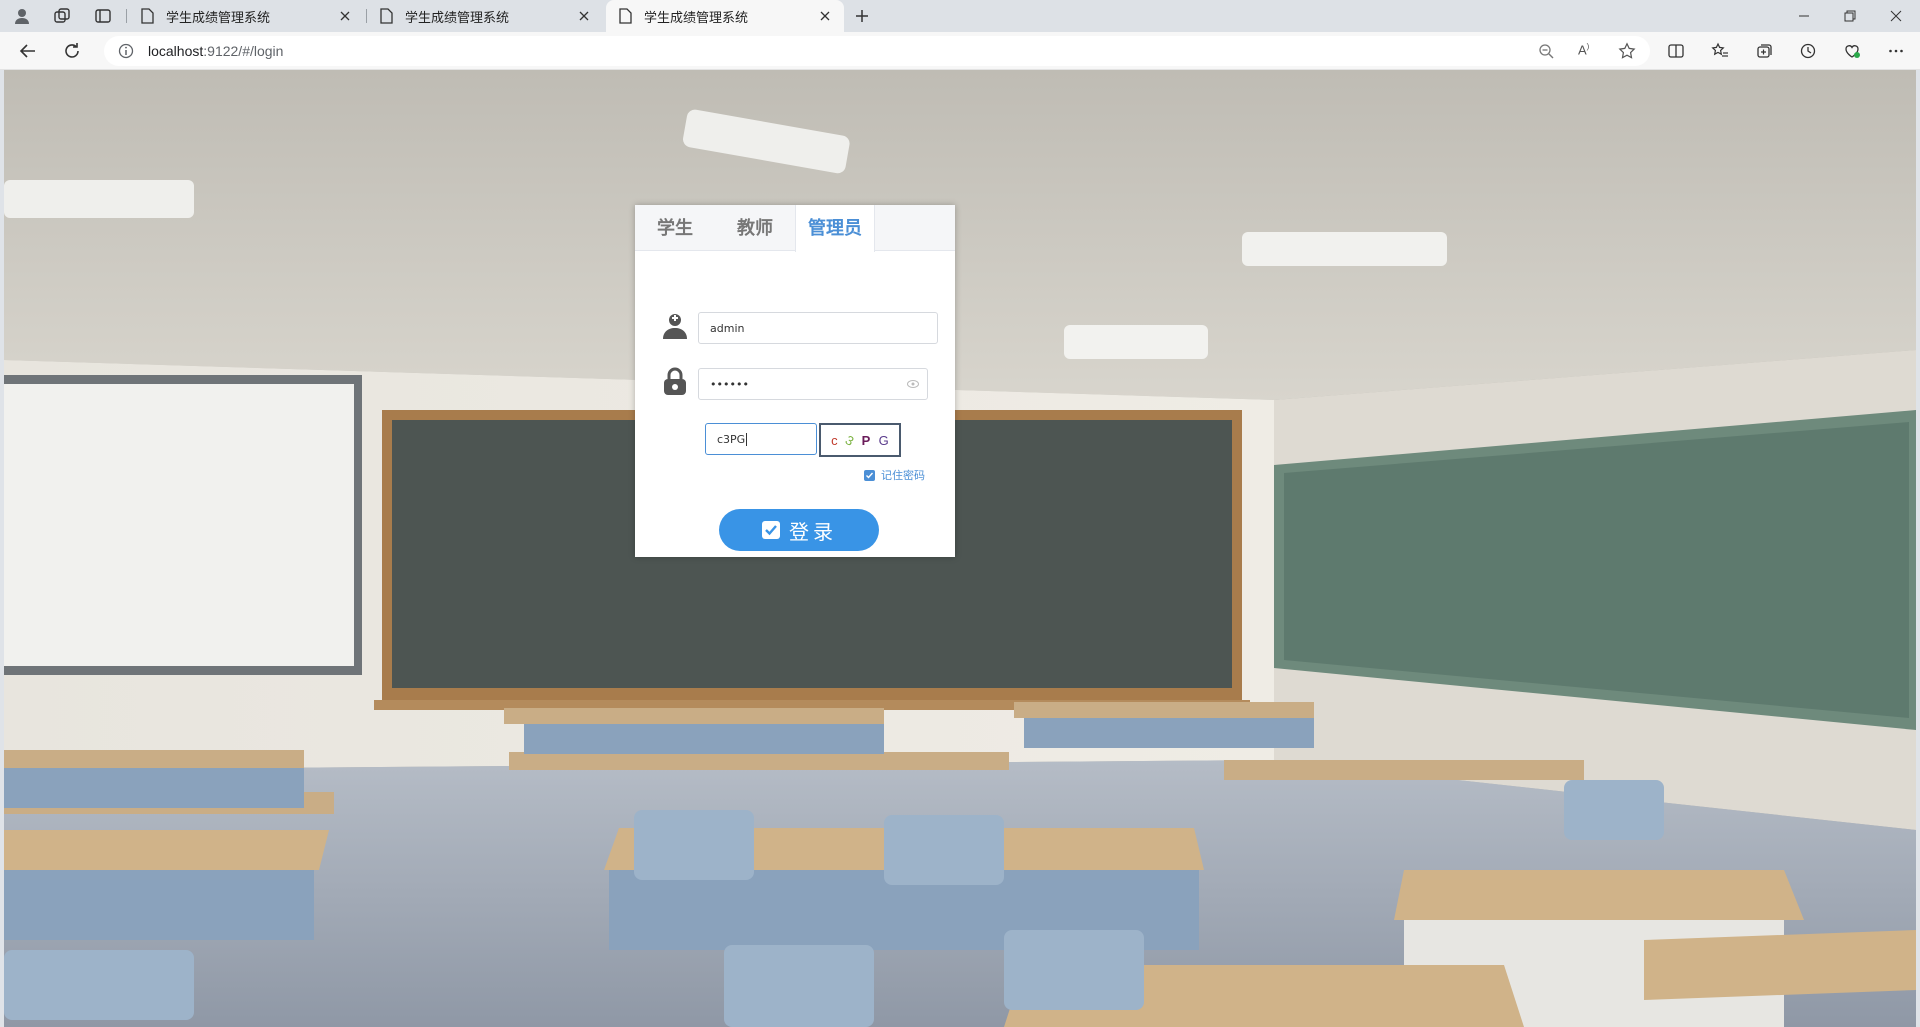  I want to click on close-window-icon, so click(1896, 16).